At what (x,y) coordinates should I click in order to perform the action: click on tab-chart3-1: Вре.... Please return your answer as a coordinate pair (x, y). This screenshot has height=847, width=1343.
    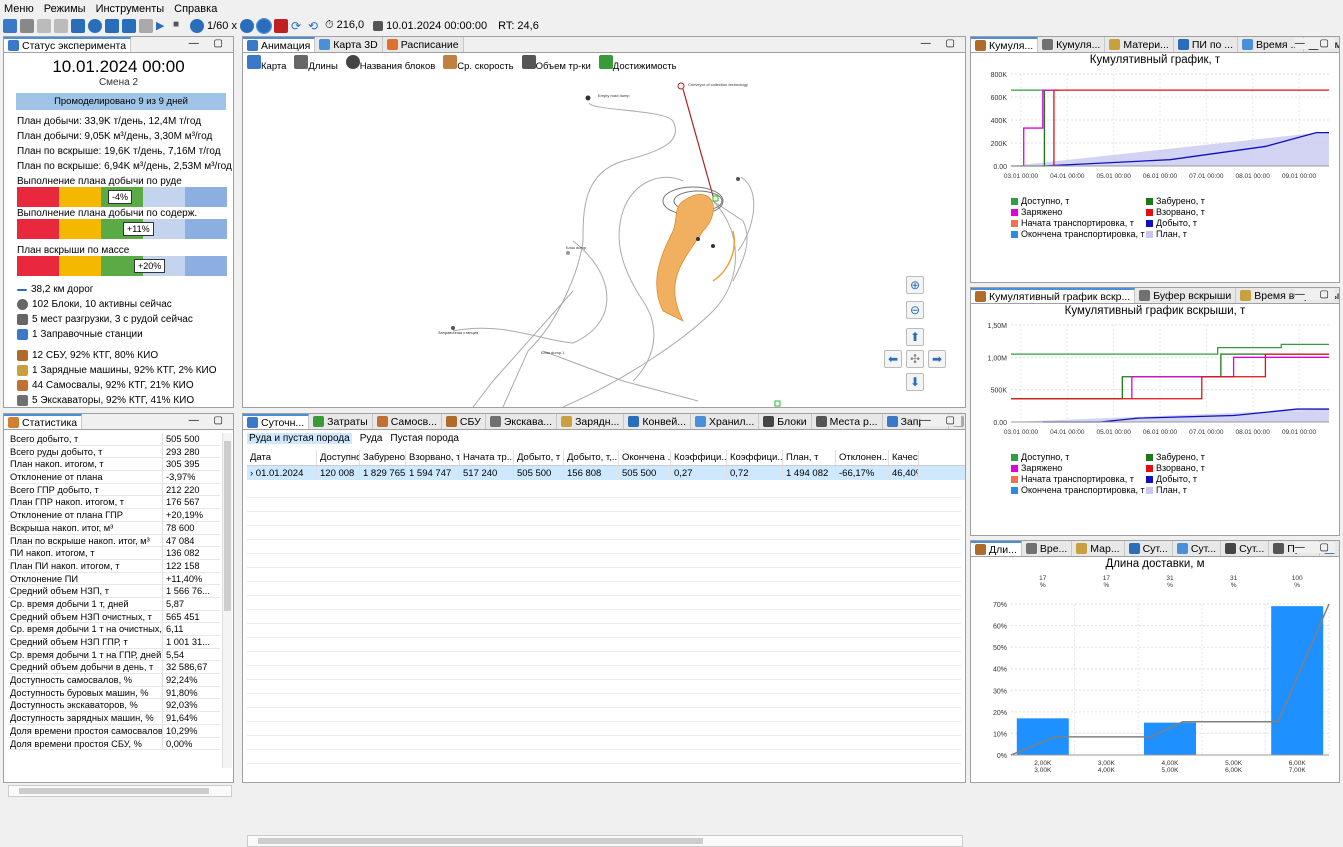
    Looking at the image, I should click on (1047, 548).